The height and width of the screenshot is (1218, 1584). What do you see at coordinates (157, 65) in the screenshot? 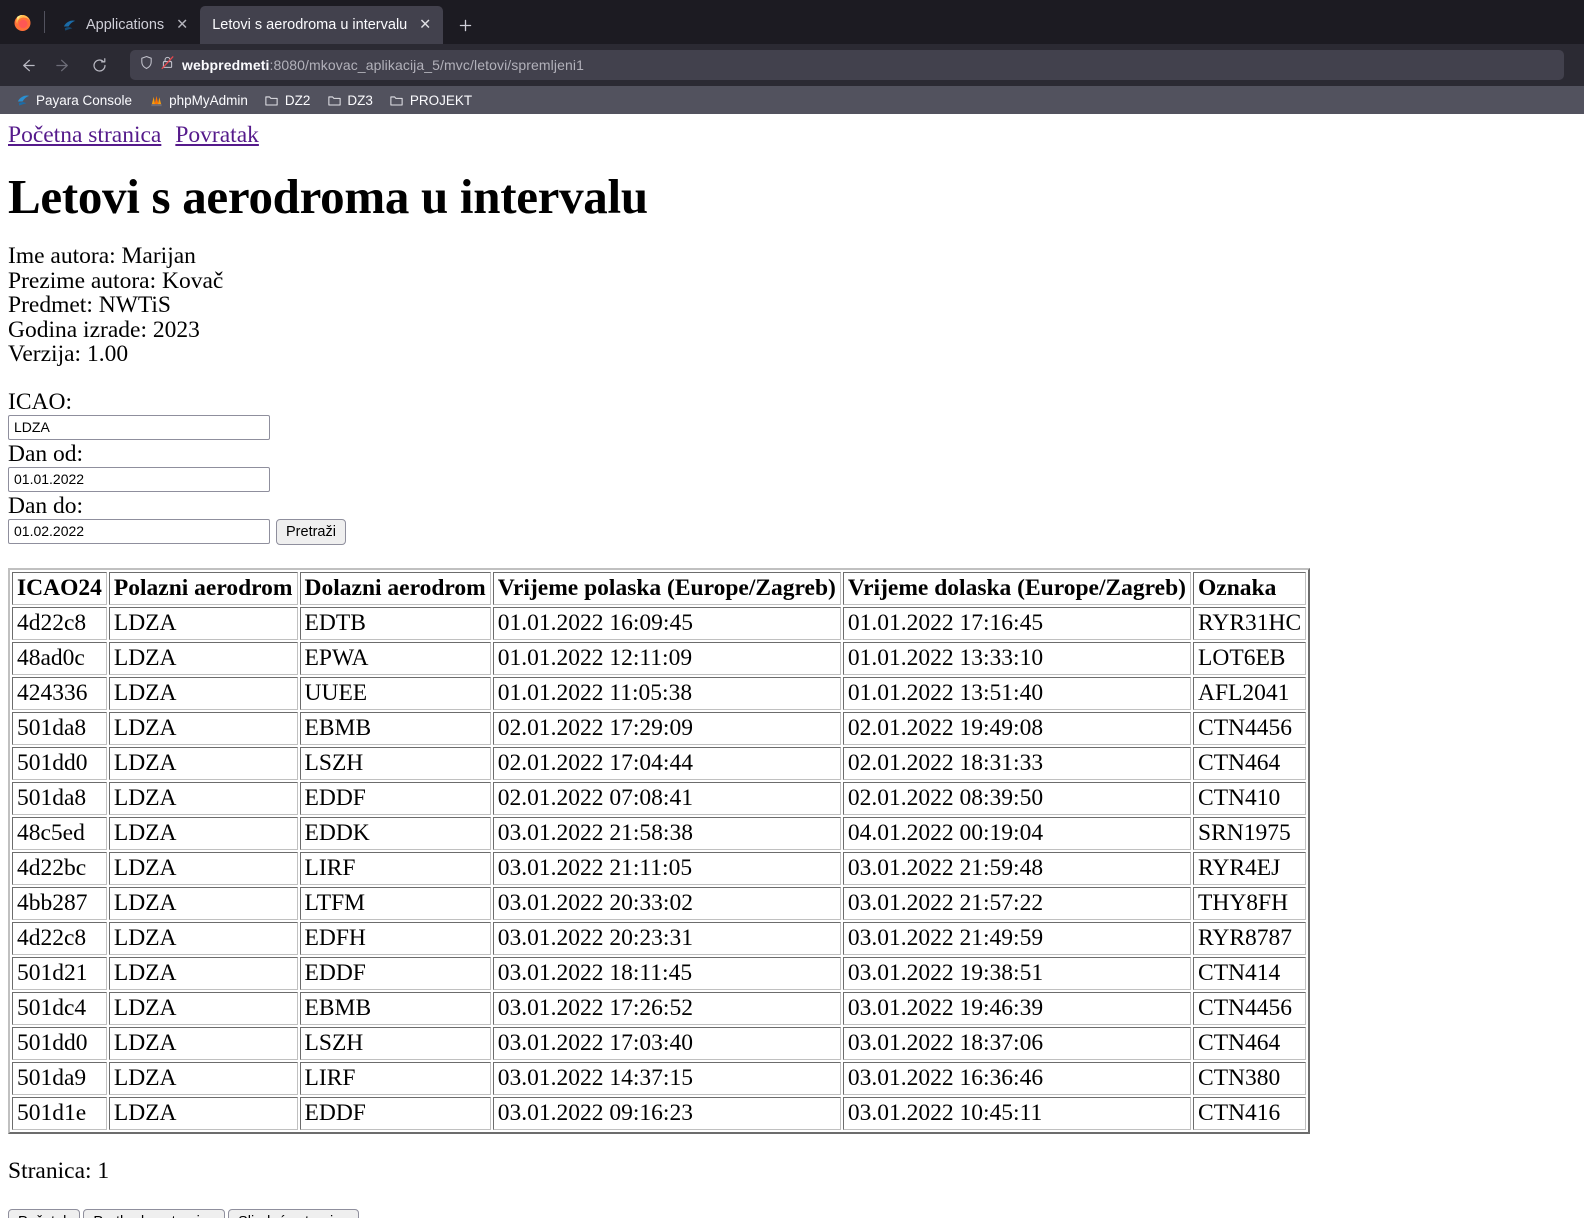
I see `site-identity` at bounding box center [157, 65].